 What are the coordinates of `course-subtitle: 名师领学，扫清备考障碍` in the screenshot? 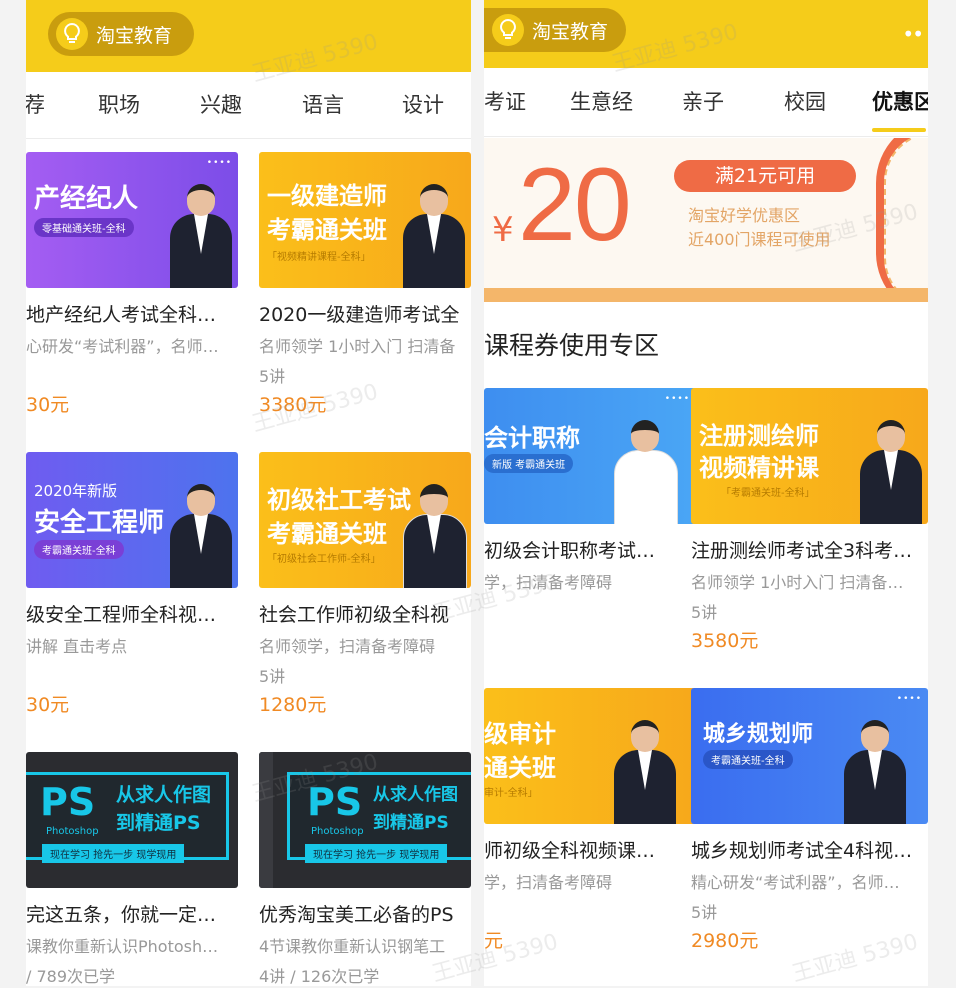 It's located at (347, 646).